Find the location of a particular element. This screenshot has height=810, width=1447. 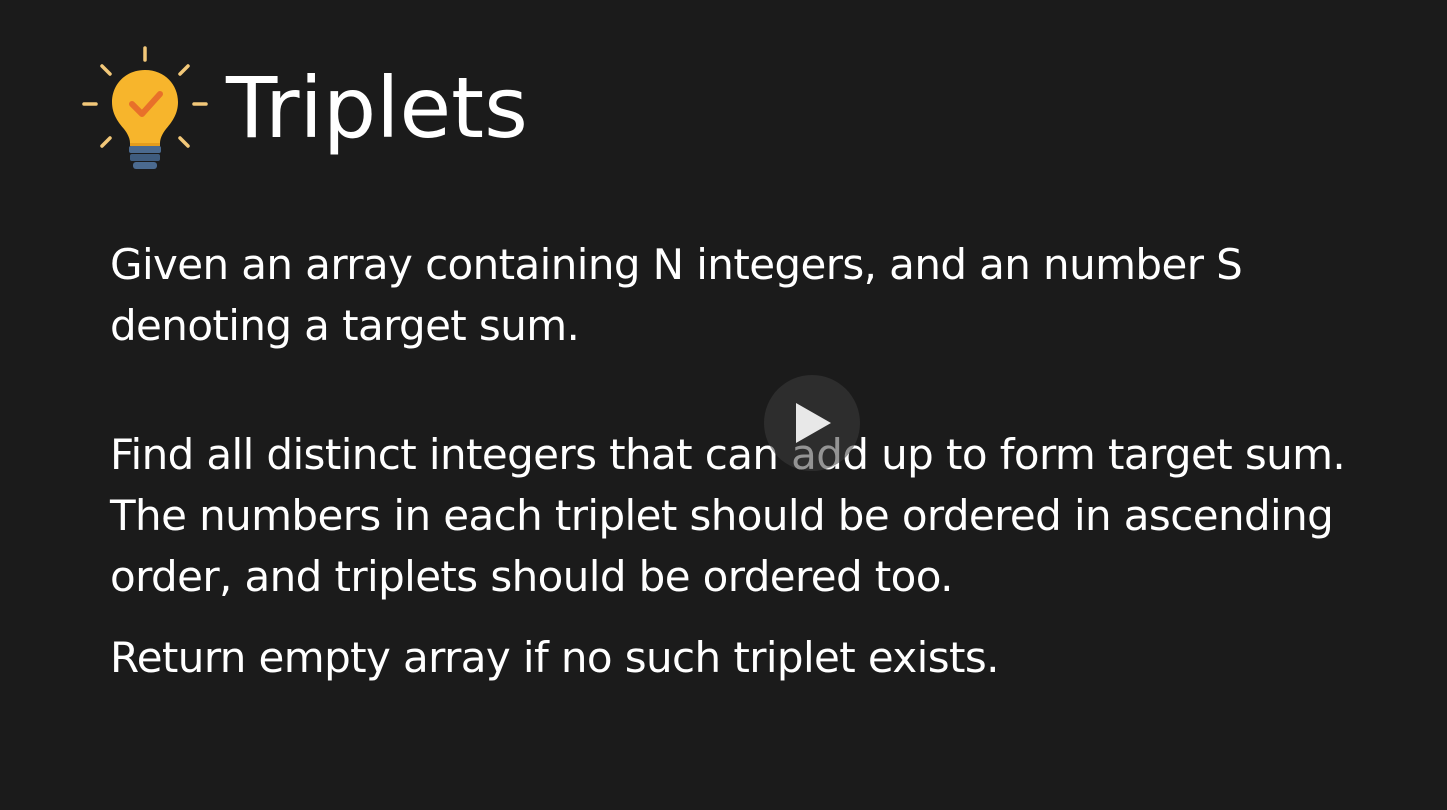

play-icon is located at coordinates (813, 423).